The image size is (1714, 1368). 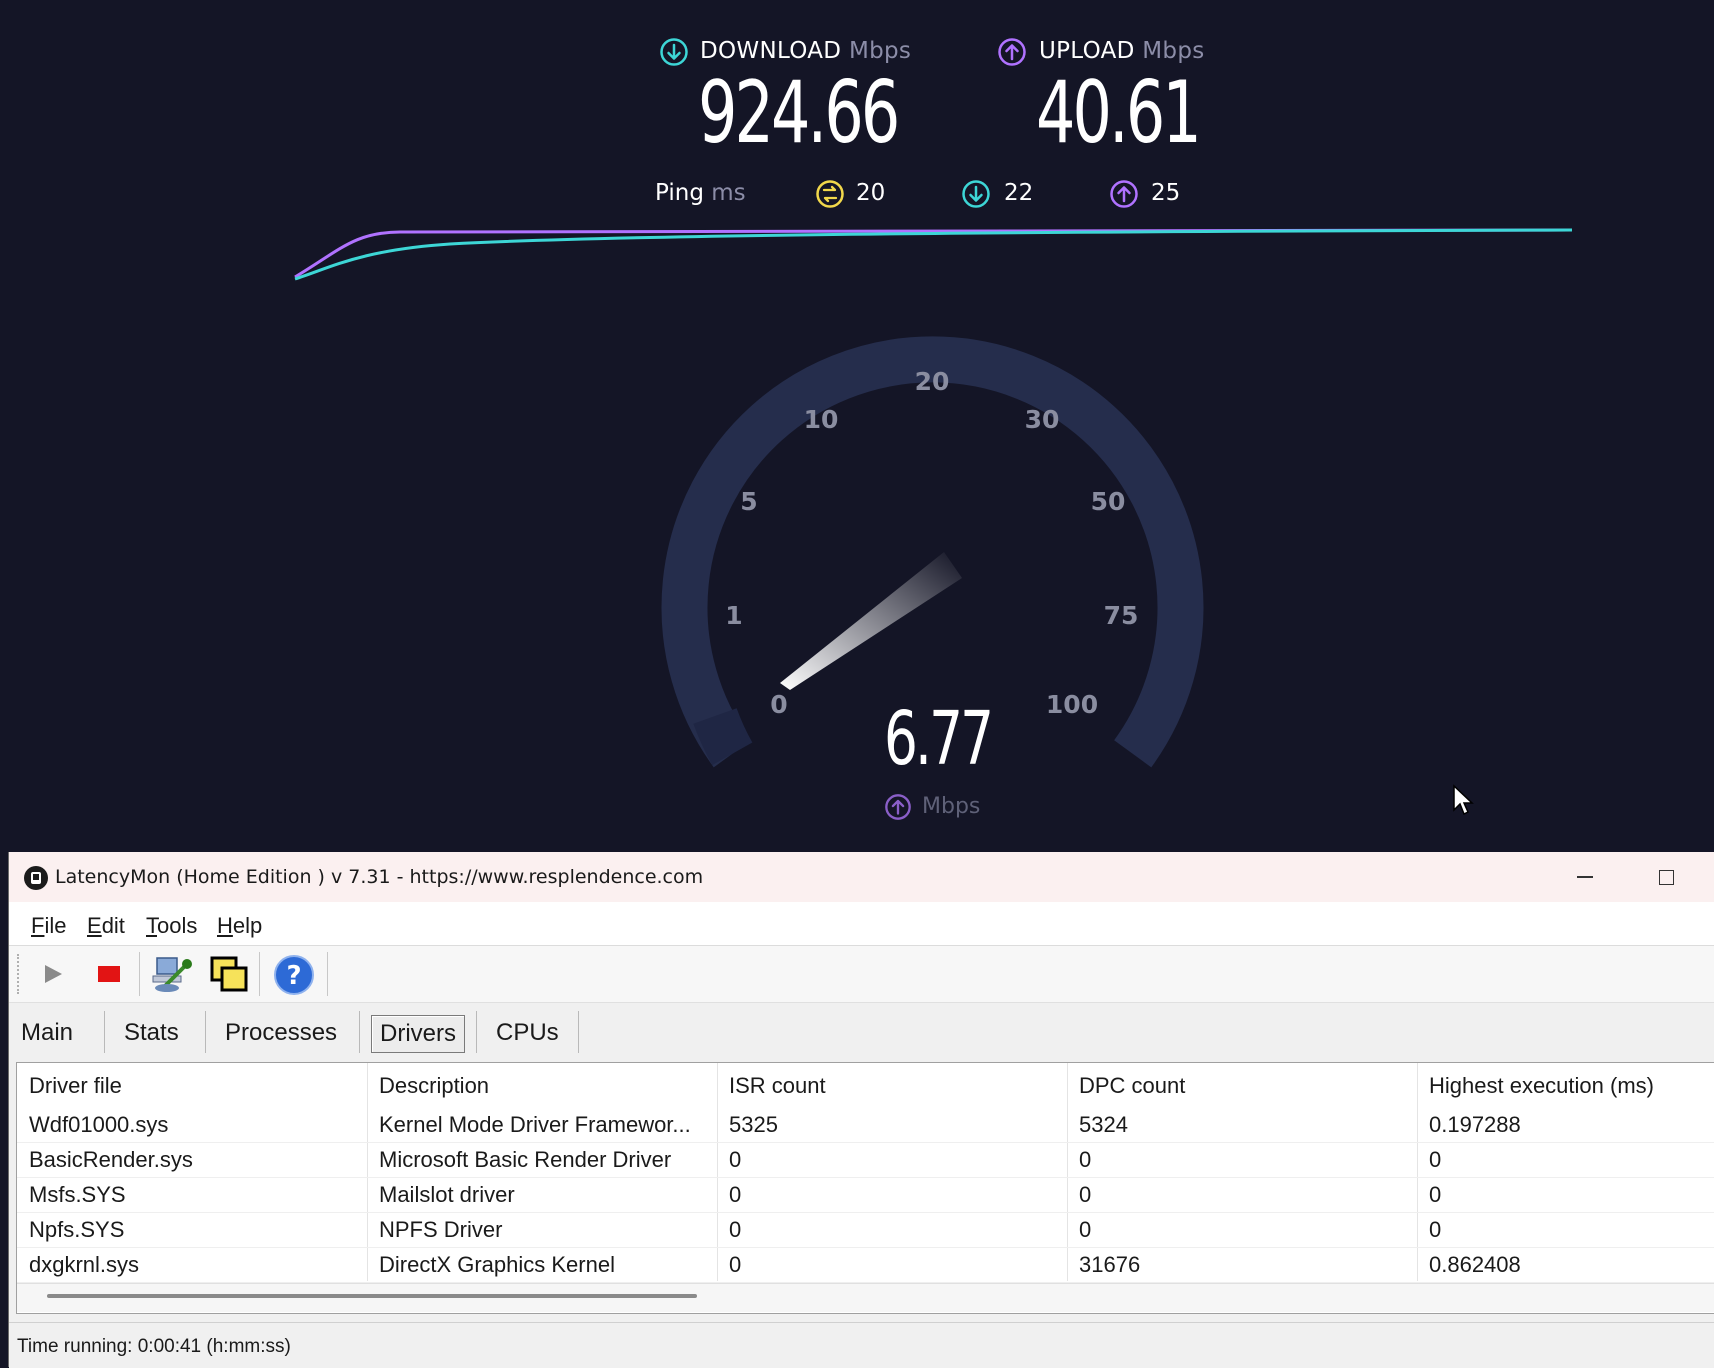 What do you see at coordinates (75, 1086) in the screenshot?
I see `column-header-driver-file: Driver file` at bounding box center [75, 1086].